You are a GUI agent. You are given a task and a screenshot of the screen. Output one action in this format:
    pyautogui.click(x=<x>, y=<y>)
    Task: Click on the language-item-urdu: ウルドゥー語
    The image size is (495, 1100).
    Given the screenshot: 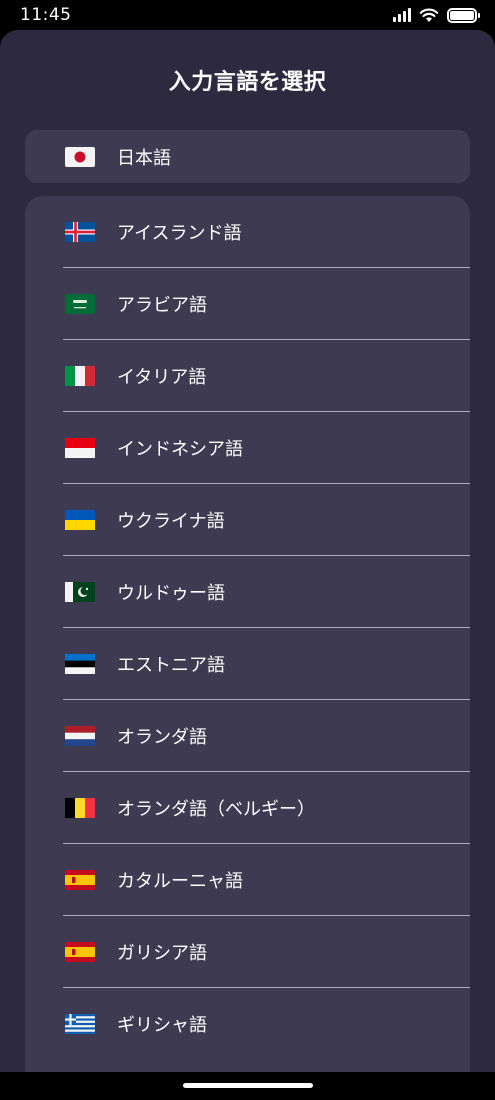 What is the action you would take?
    pyautogui.click(x=247, y=592)
    